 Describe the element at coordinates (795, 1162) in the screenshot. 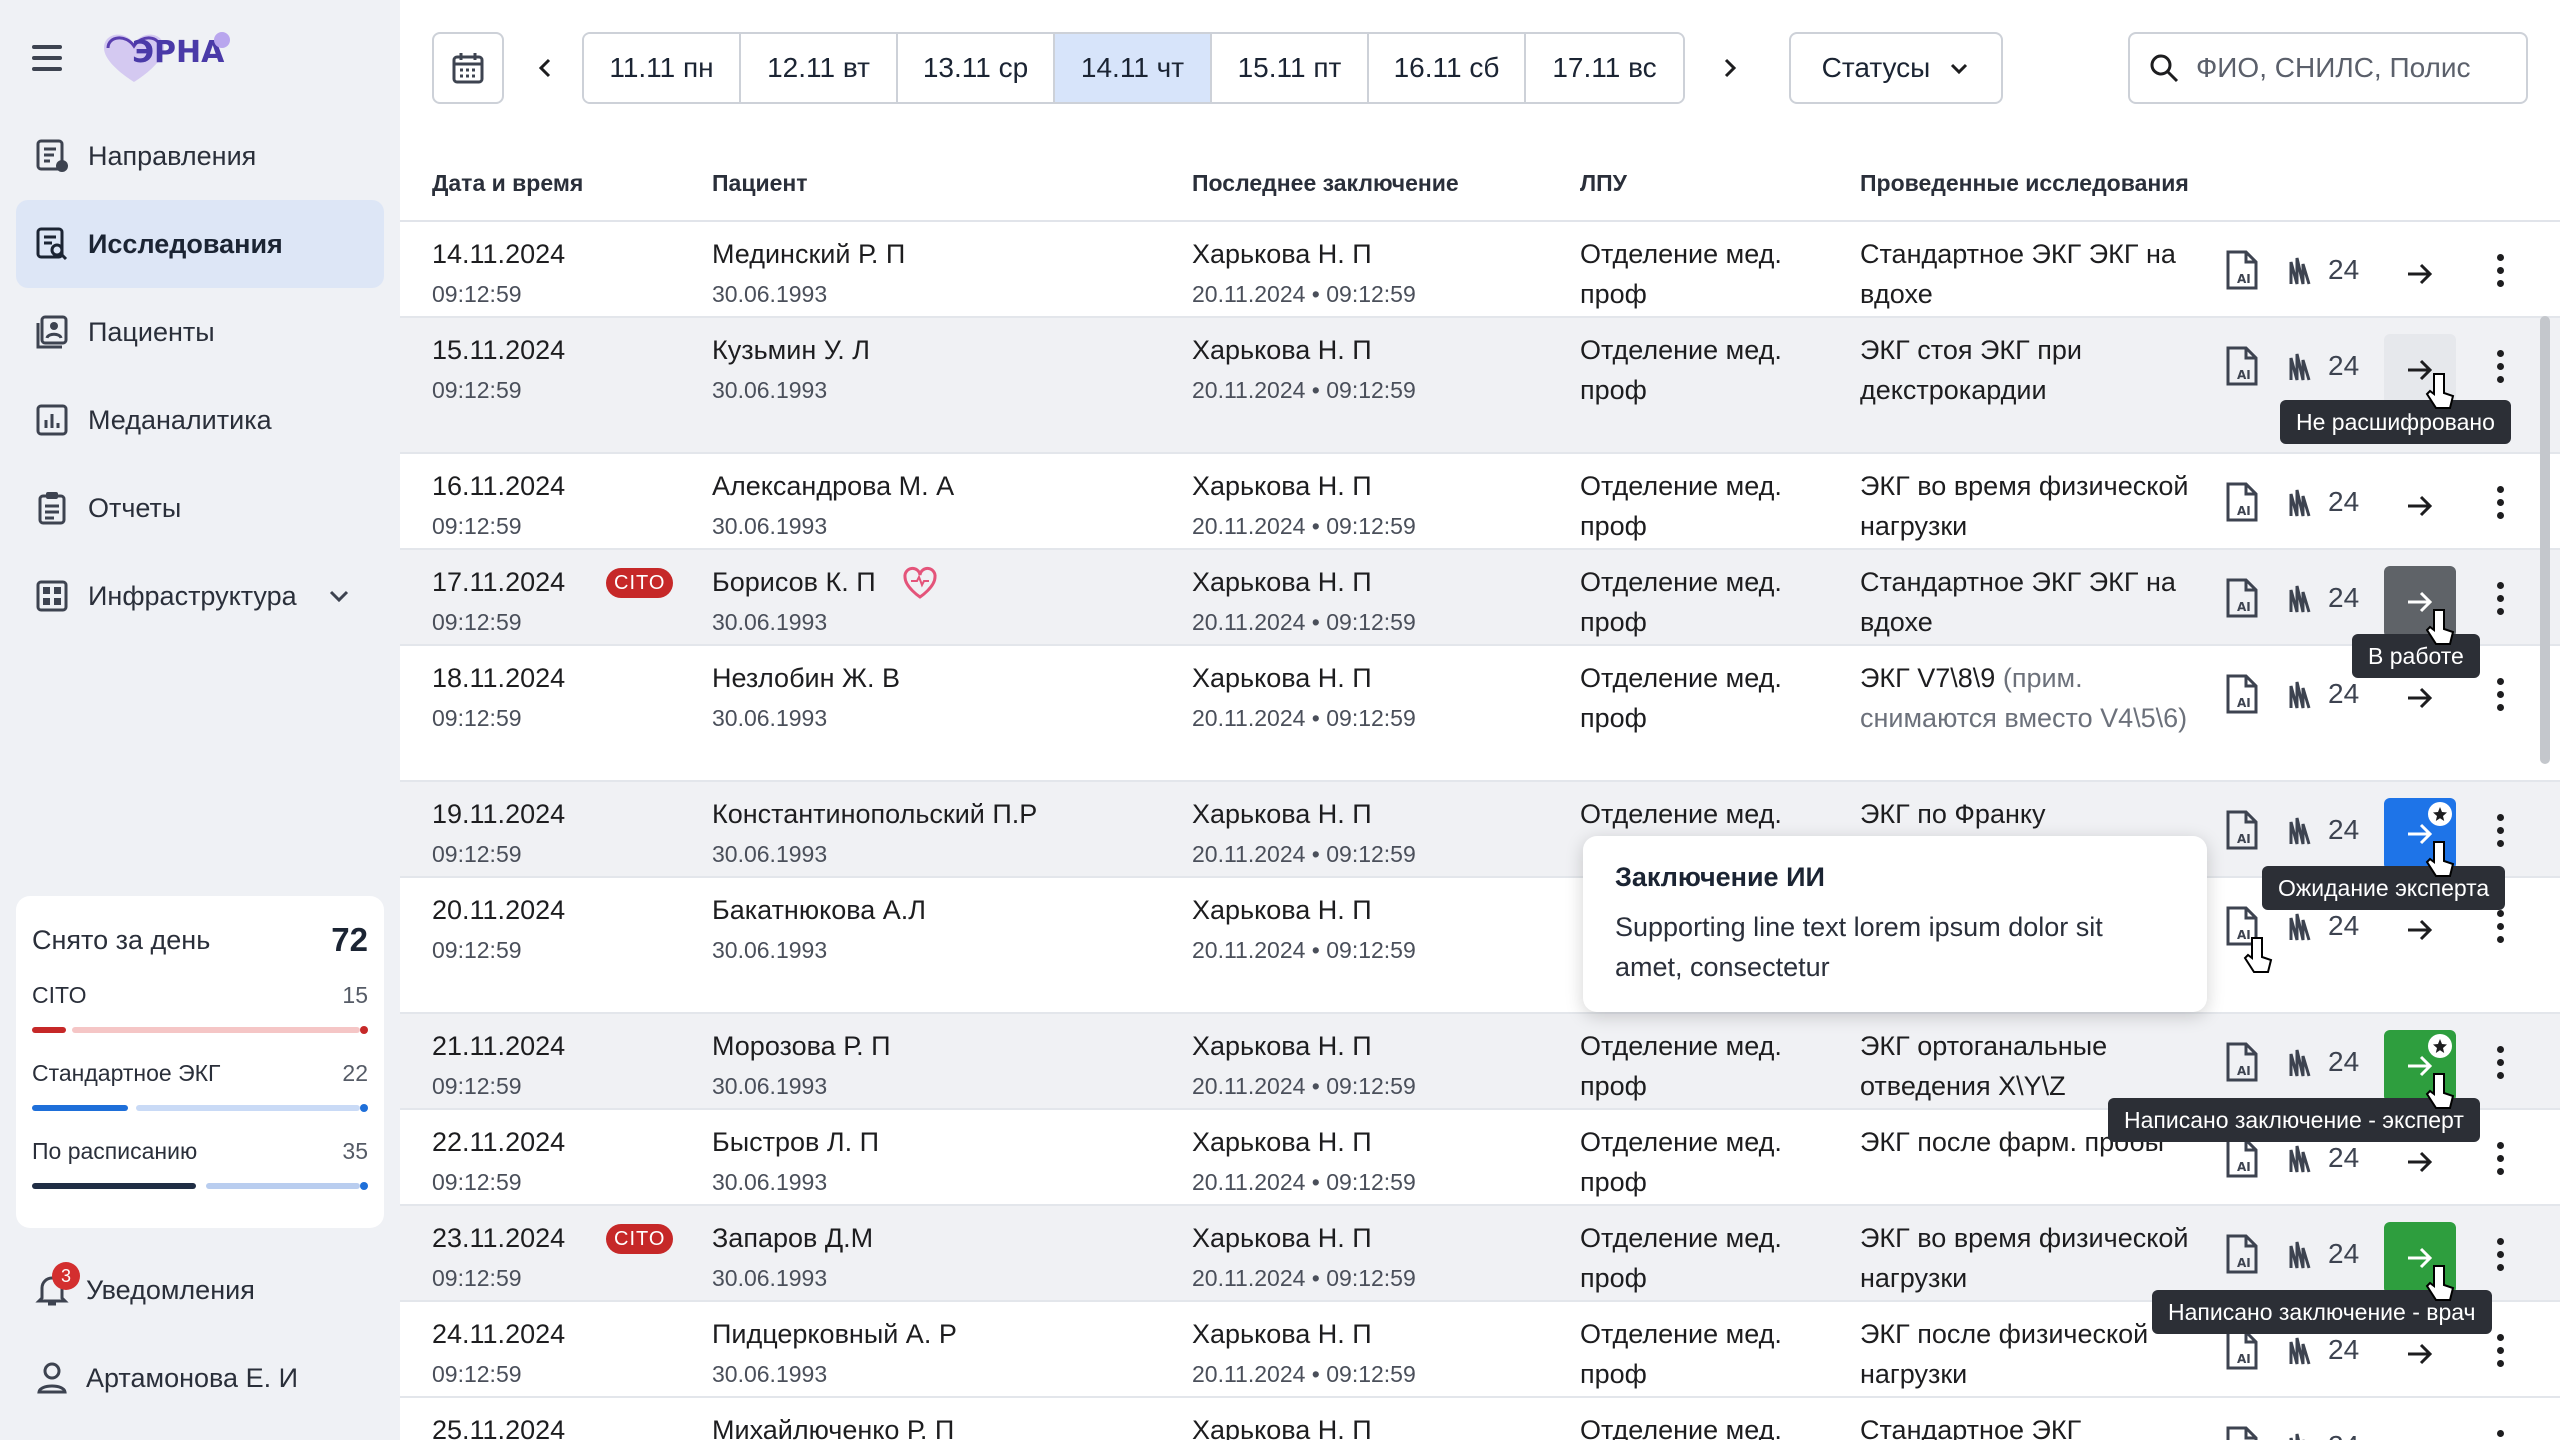

I see `row-patient-cell: Быстров Л. П 30.06.1993` at that location.